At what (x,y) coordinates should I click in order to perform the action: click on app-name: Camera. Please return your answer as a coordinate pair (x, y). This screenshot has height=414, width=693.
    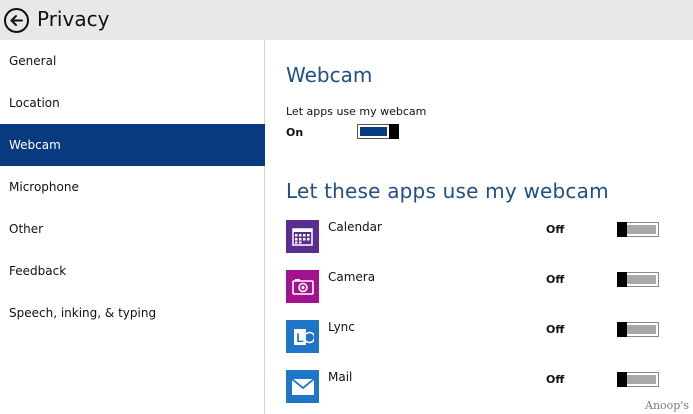
    Looking at the image, I should click on (352, 277).